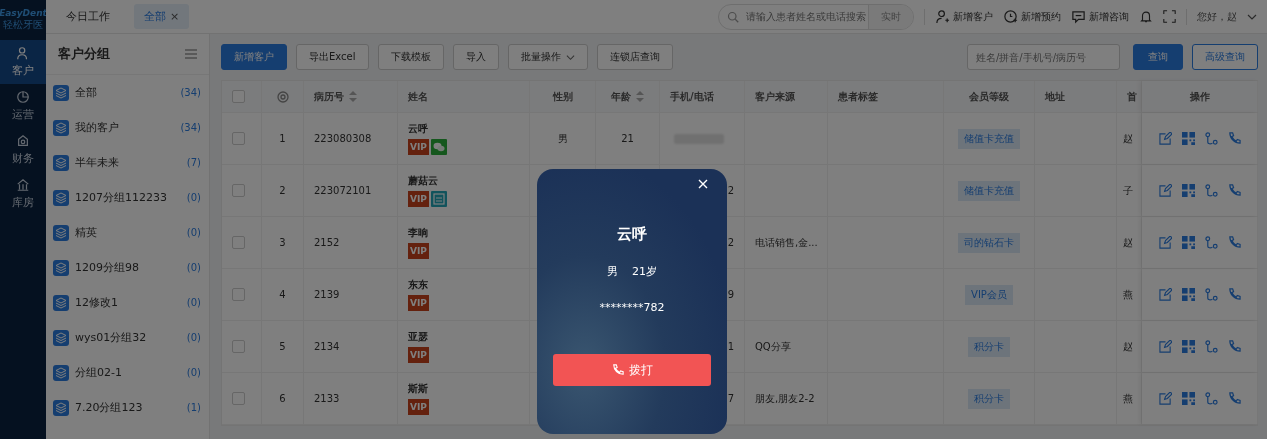  I want to click on toolbar-button: 新增客户, so click(254, 57).